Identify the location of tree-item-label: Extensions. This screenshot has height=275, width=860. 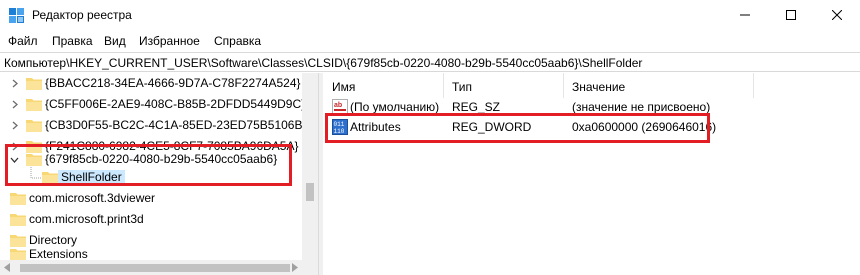
(58, 254).